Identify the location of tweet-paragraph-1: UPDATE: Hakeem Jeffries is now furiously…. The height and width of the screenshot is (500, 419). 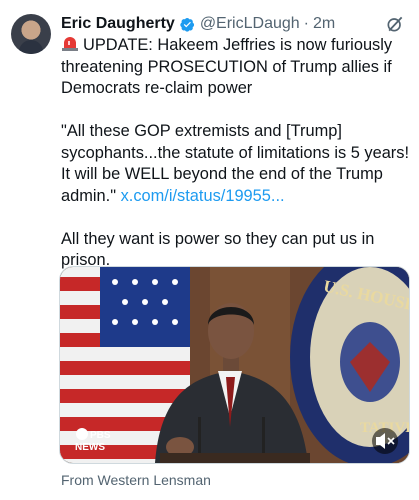
(236, 67).